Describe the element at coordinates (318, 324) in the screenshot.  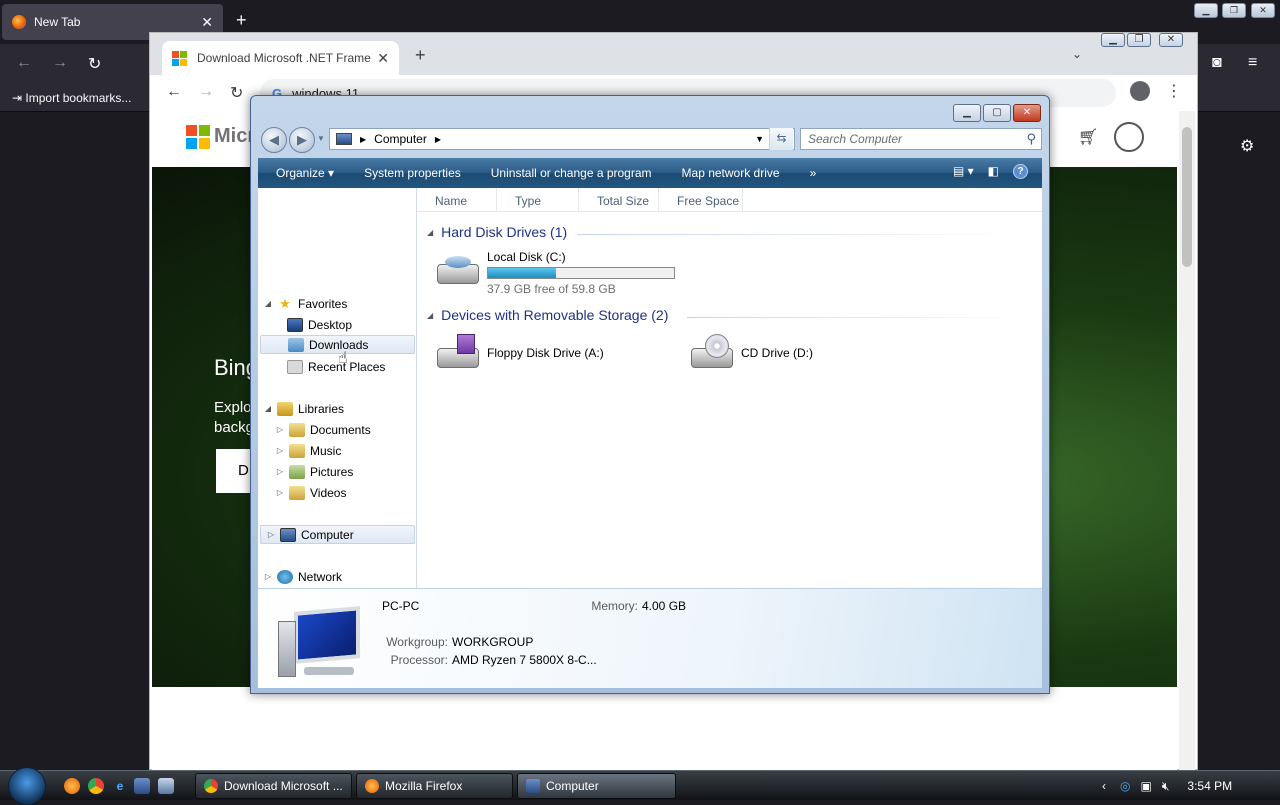
I see `nav-desktop: Desktop` at that location.